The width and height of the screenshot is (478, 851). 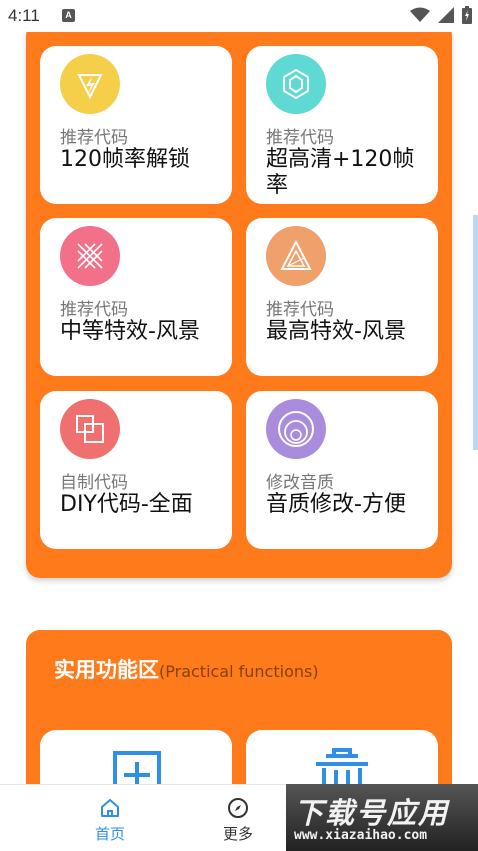 I want to click on watermark-logo: 下载号应用 www.xiazaihao.com, so click(x=382, y=817).